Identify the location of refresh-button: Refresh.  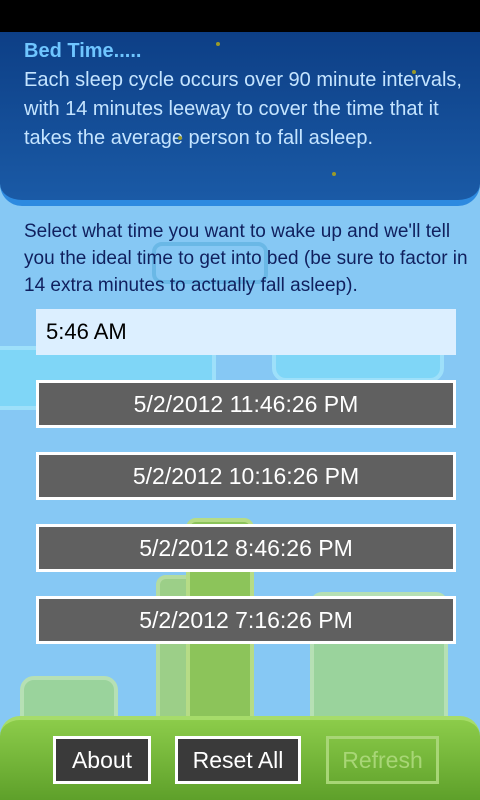
(382, 760).